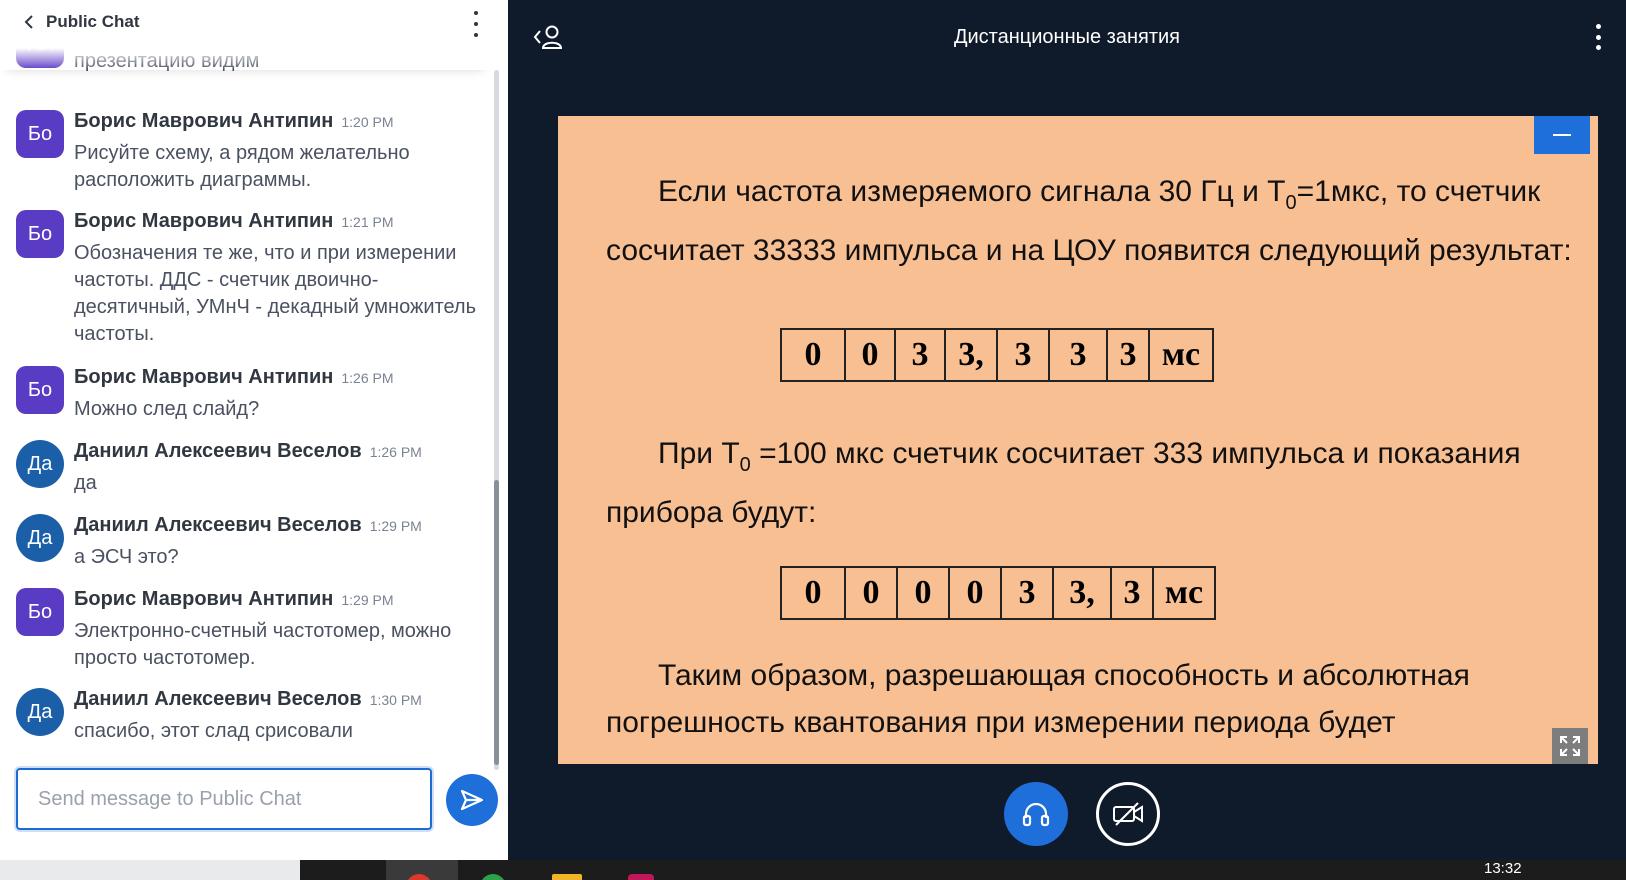  I want to click on chat-message-input, so click(224, 799).